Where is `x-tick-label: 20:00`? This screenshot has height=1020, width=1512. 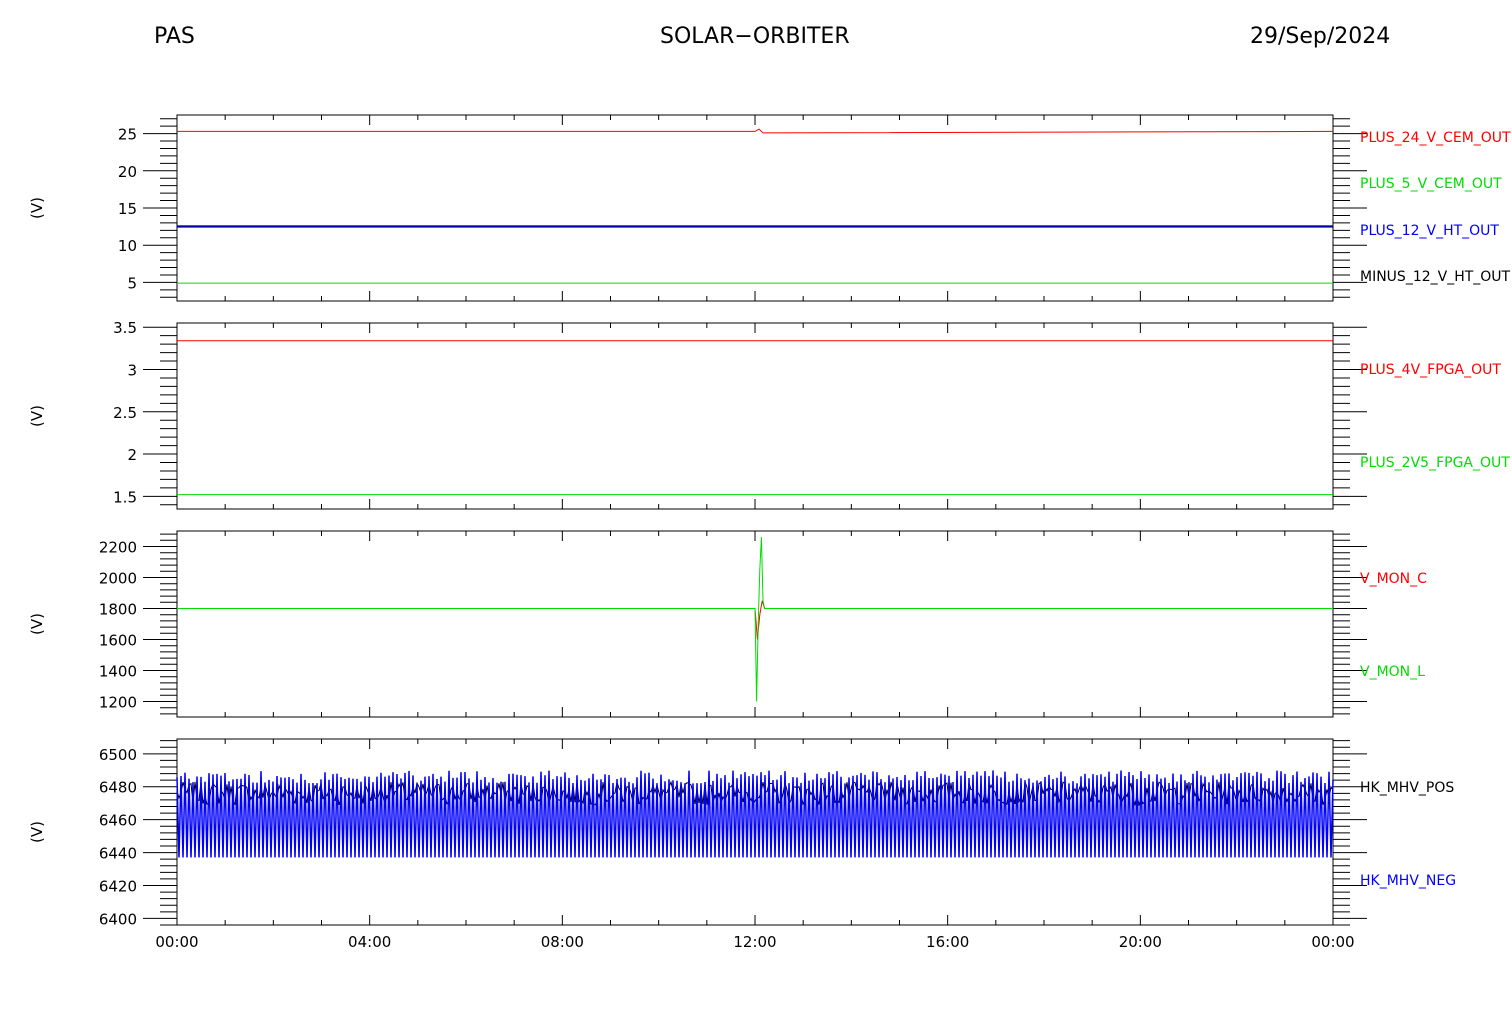 x-tick-label: 20:00 is located at coordinates (1140, 942).